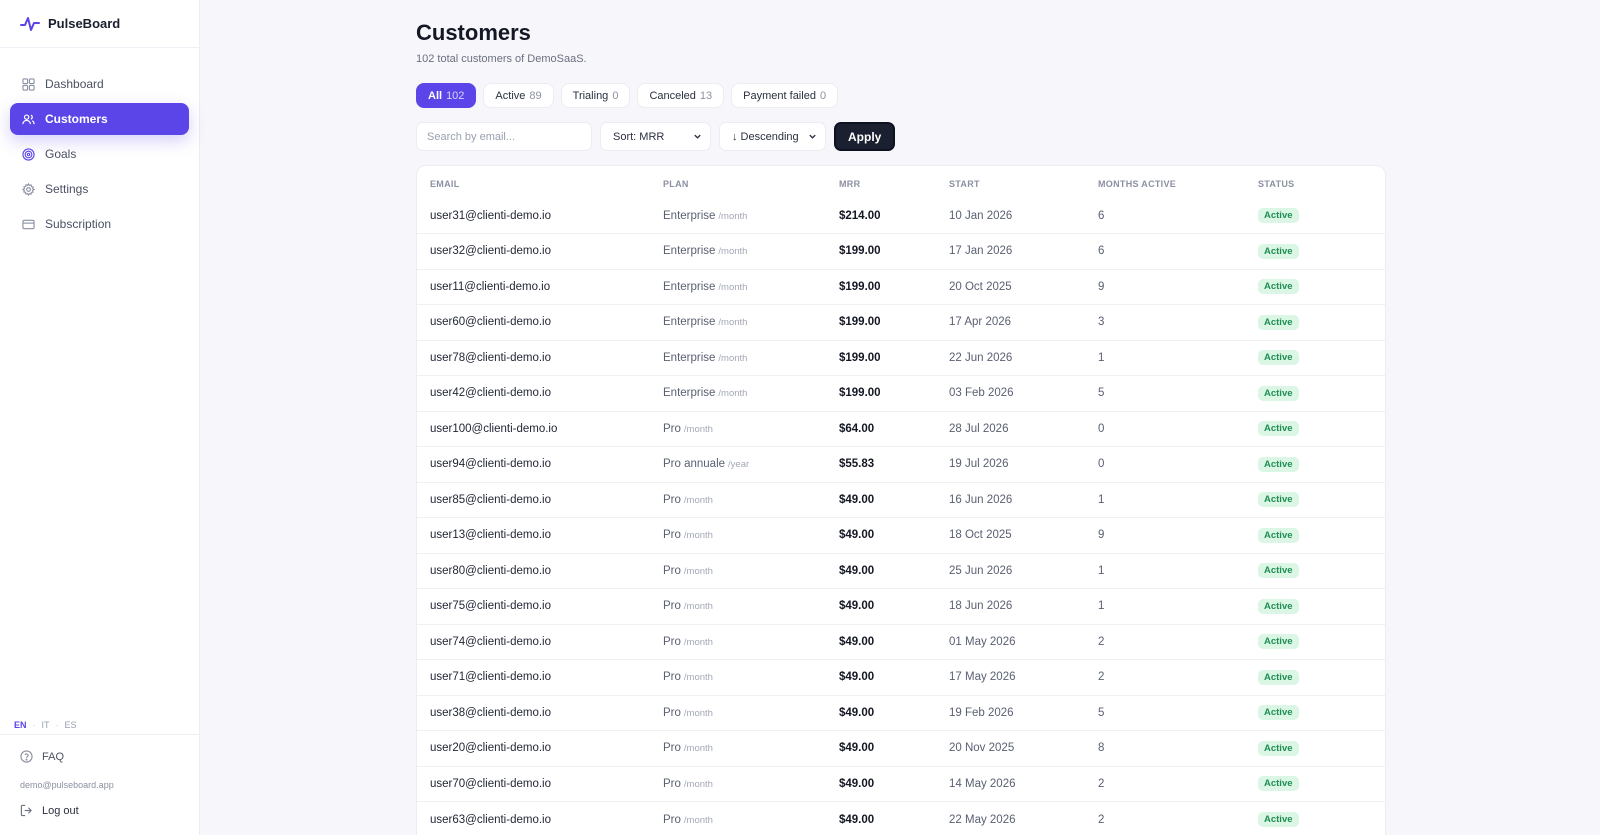 This screenshot has width=1600, height=835. I want to click on sidebar-item-customers: Customers, so click(99, 119).